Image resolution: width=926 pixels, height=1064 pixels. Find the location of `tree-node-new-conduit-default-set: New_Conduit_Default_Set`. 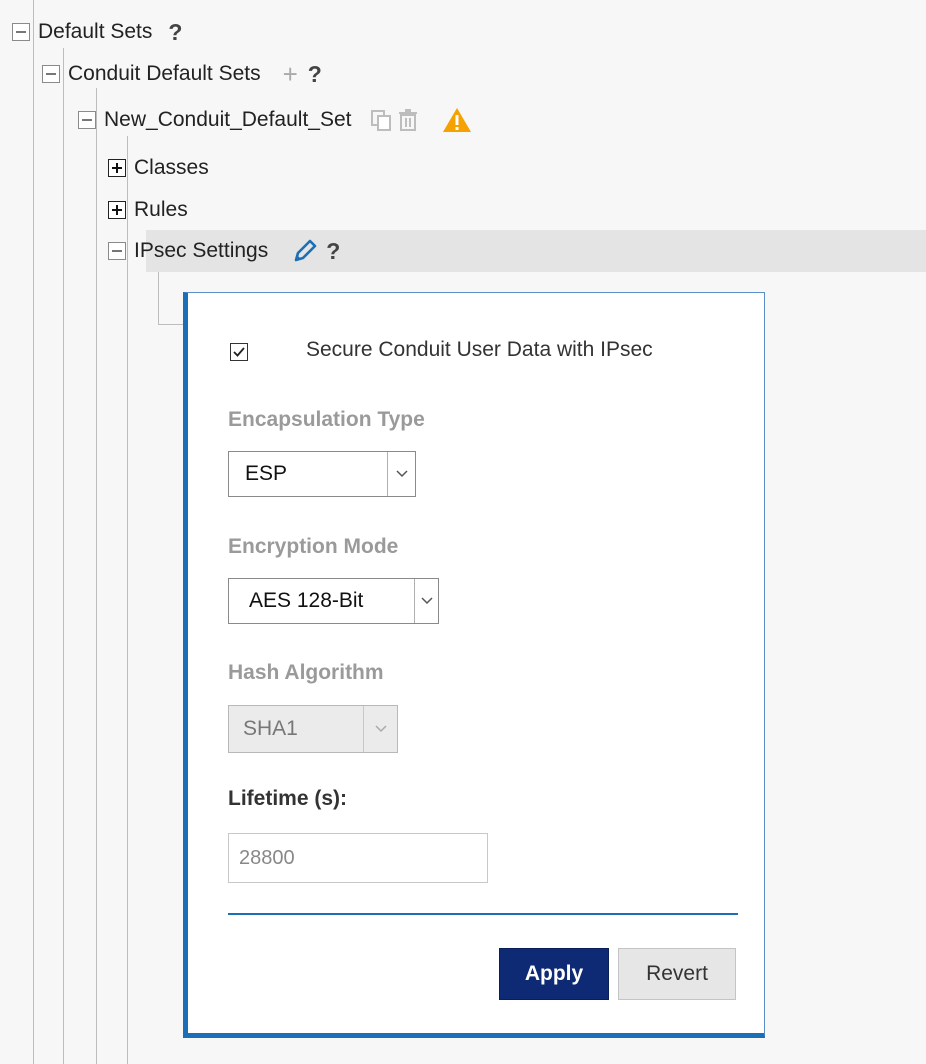

tree-node-new-conduit-default-set: New_Conduit_Default_Set is located at coordinates (275, 120).